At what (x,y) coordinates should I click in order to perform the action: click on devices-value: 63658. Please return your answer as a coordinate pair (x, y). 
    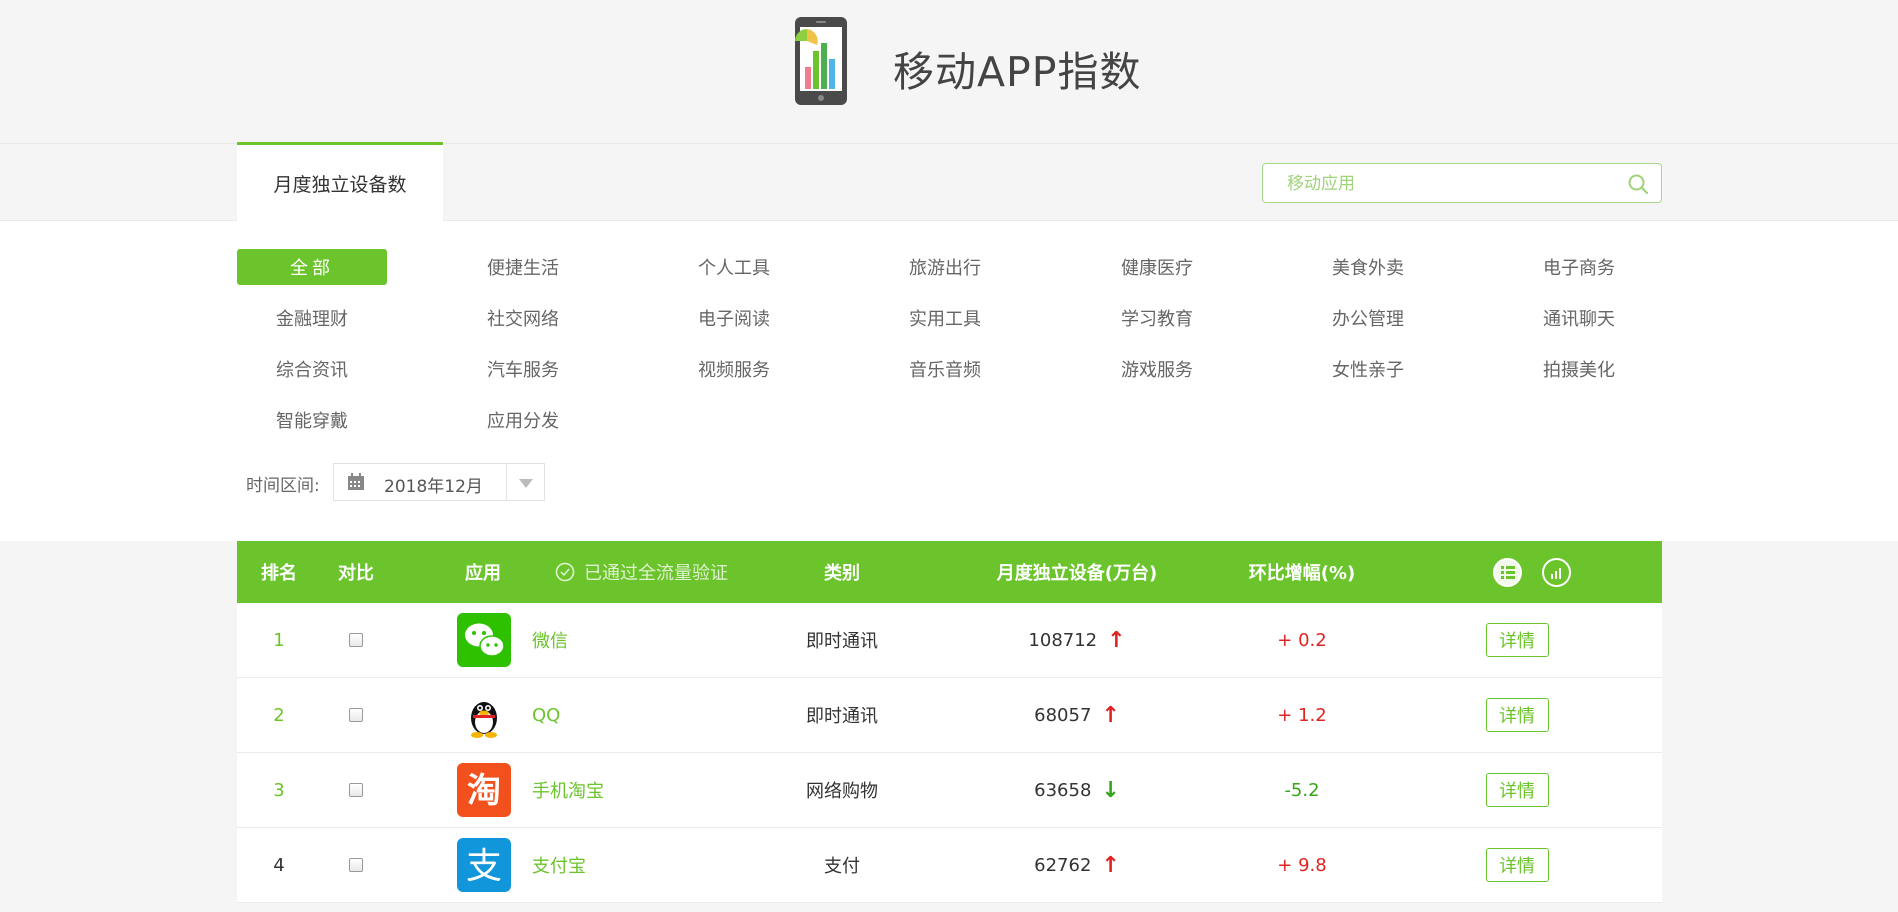
    Looking at the image, I should click on (1063, 790).